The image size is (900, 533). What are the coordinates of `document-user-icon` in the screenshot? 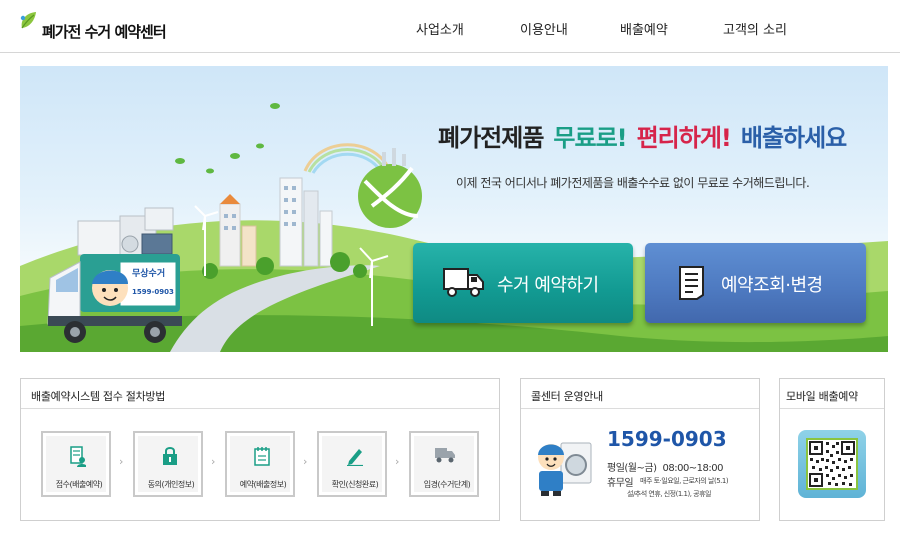 It's located at (78, 456).